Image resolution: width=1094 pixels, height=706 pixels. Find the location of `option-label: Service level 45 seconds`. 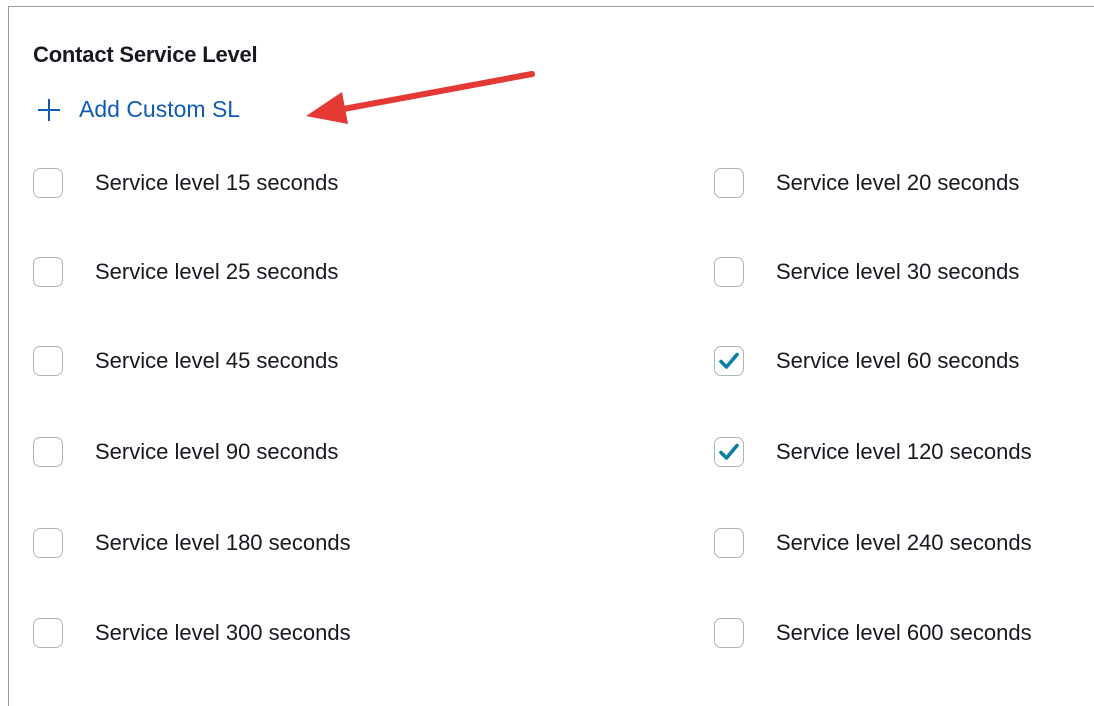

option-label: Service level 45 seconds is located at coordinates (217, 360).